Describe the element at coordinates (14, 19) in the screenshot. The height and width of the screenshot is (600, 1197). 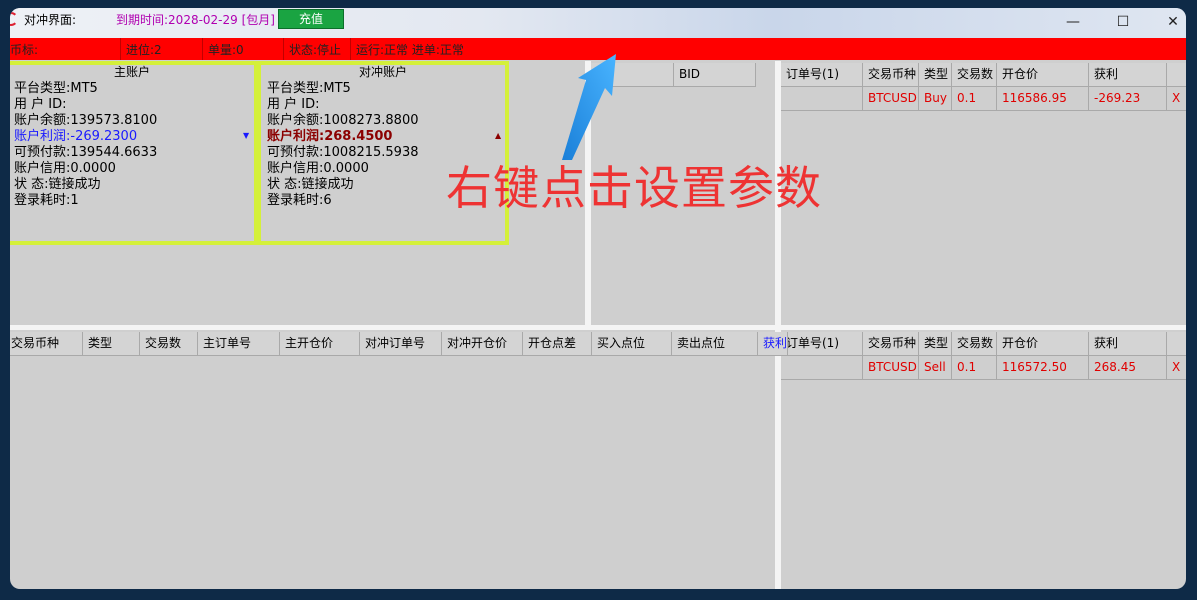
I see `app-logo-icon` at that location.